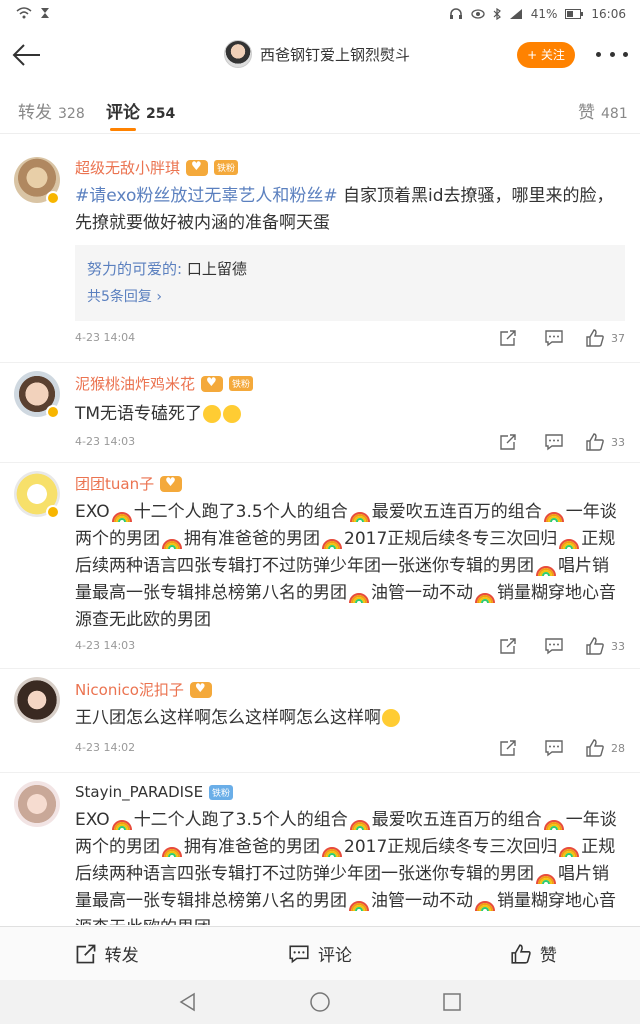  Describe the element at coordinates (350, 297) in the screenshot. I see `view-replies-link: 共5条回复 ›` at that location.